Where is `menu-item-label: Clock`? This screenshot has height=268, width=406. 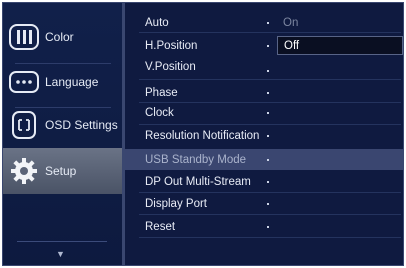
menu-item-label: Clock is located at coordinates (159, 113).